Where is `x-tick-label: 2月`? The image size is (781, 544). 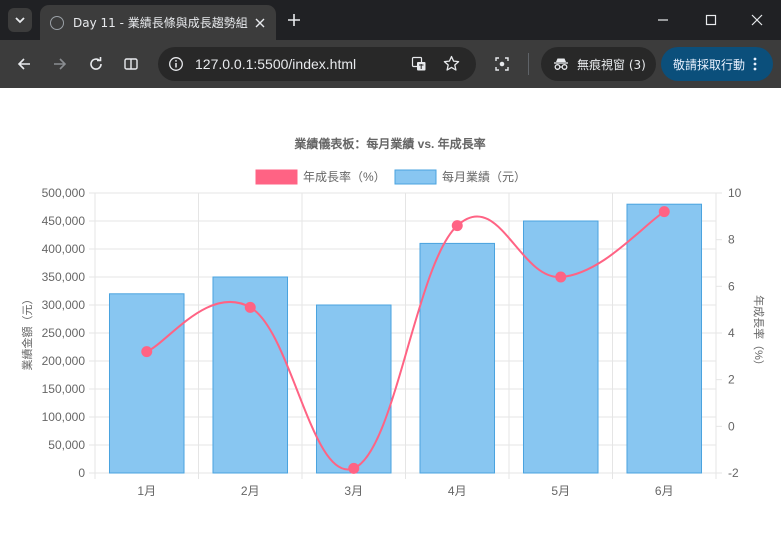 x-tick-label: 2月 is located at coordinates (250, 491).